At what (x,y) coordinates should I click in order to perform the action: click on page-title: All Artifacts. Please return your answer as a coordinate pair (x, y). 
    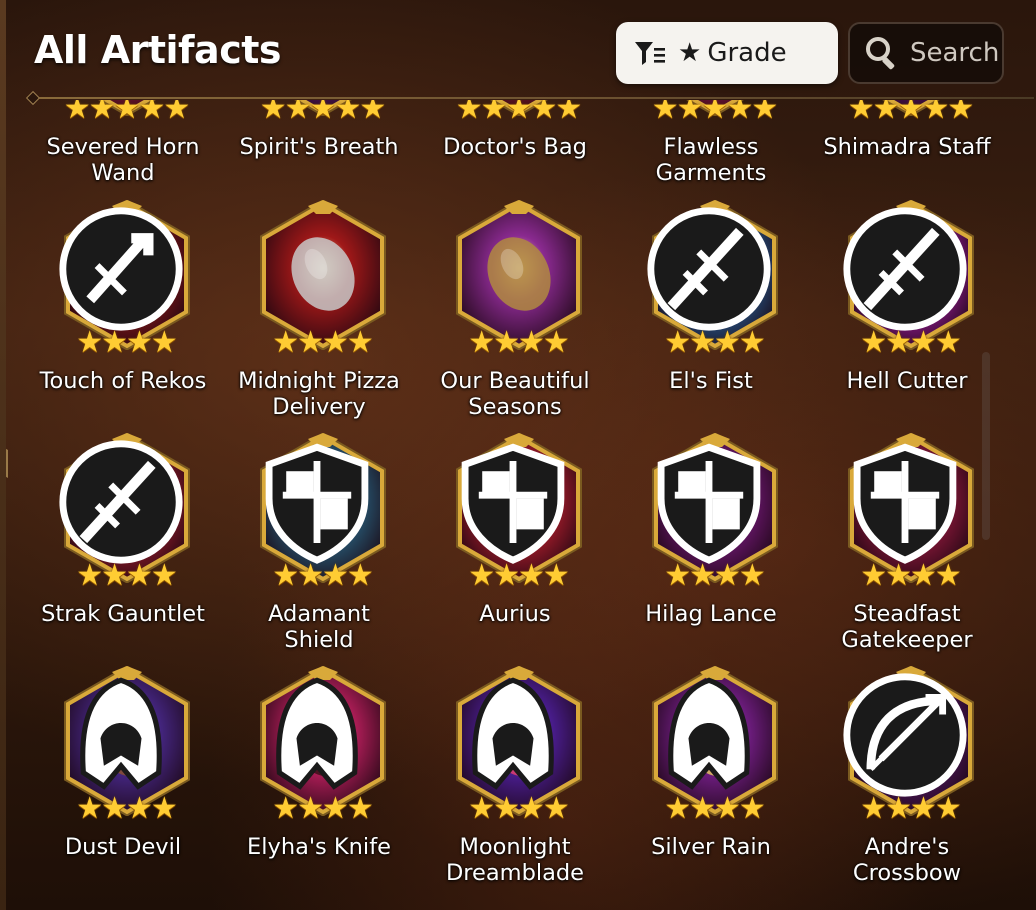
    Looking at the image, I should click on (158, 50).